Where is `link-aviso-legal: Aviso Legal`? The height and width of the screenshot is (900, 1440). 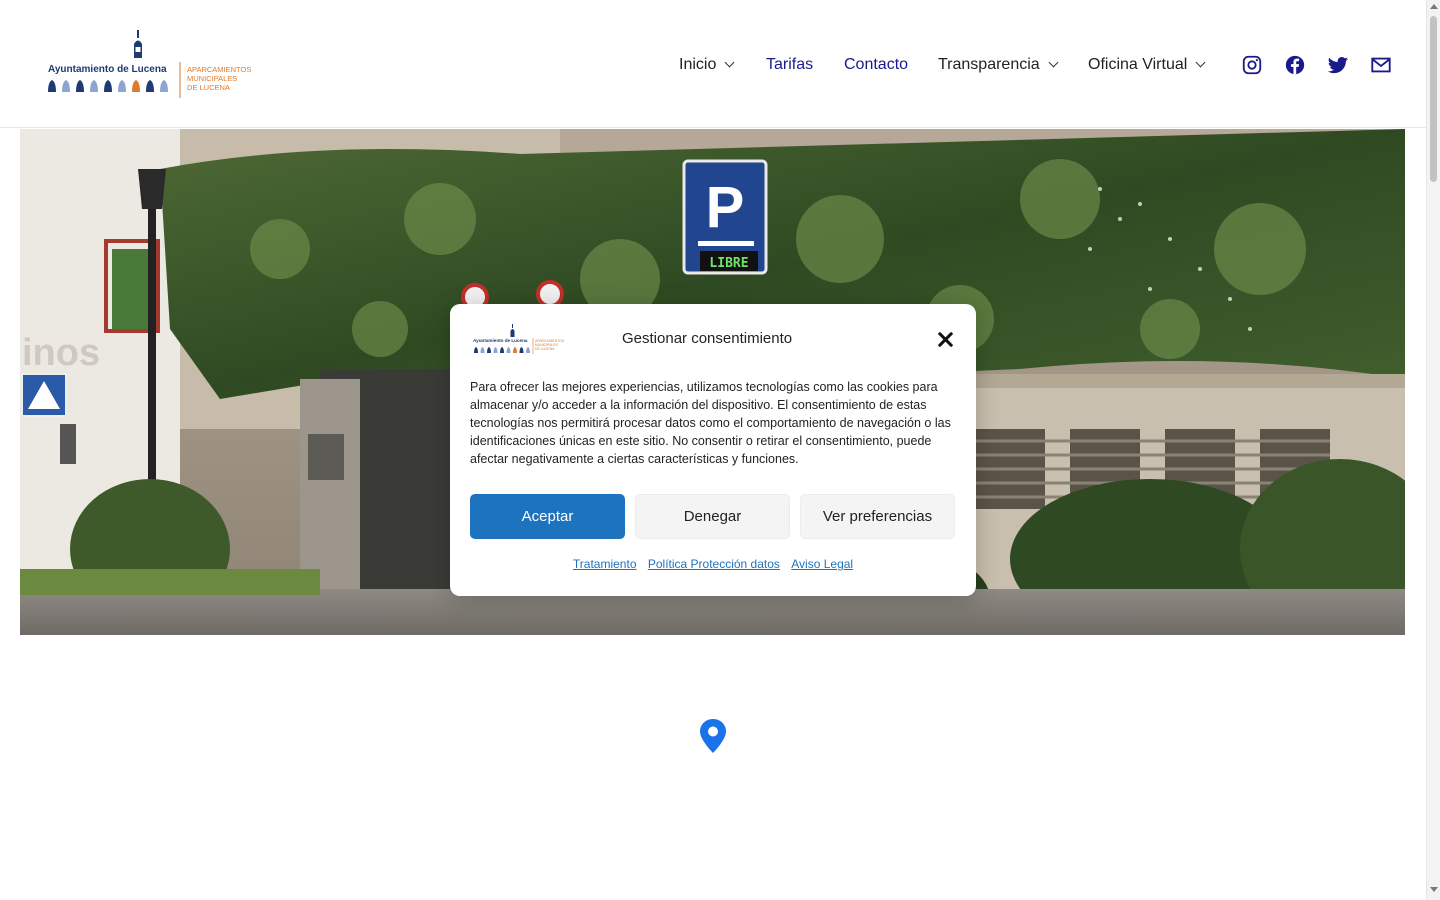
link-aviso-legal: Aviso Legal is located at coordinates (822, 564).